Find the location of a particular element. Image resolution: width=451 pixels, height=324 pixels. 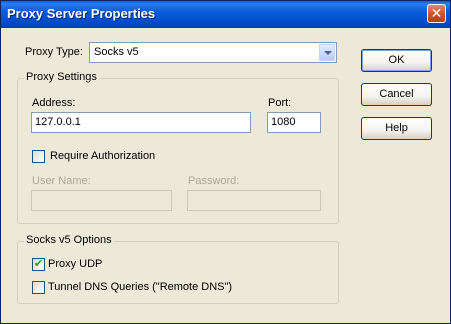

close-icon: ✕ is located at coordinates (436, 13).